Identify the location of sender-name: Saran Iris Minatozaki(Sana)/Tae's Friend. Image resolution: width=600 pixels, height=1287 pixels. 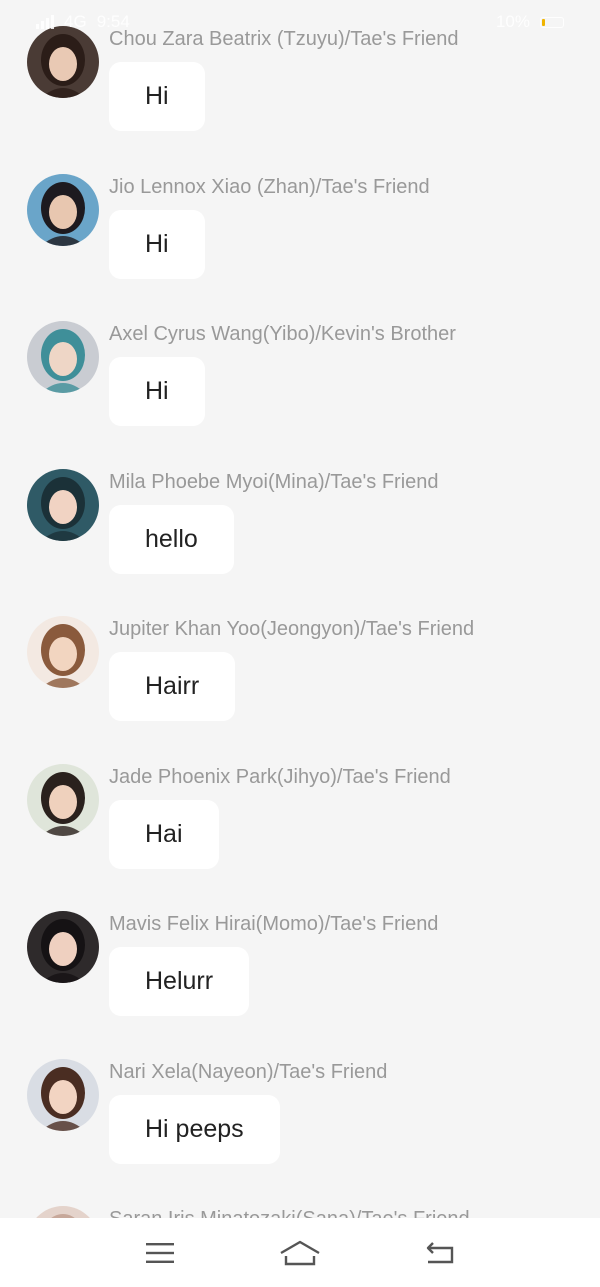
(289, 1213).